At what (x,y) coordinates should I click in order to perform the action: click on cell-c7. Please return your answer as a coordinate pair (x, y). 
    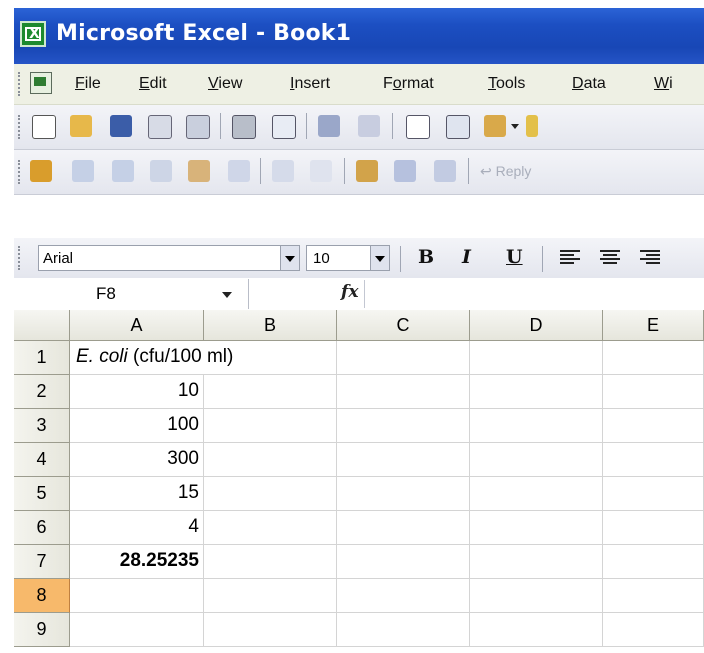
    Looking at the image, I should click on (403, 562).